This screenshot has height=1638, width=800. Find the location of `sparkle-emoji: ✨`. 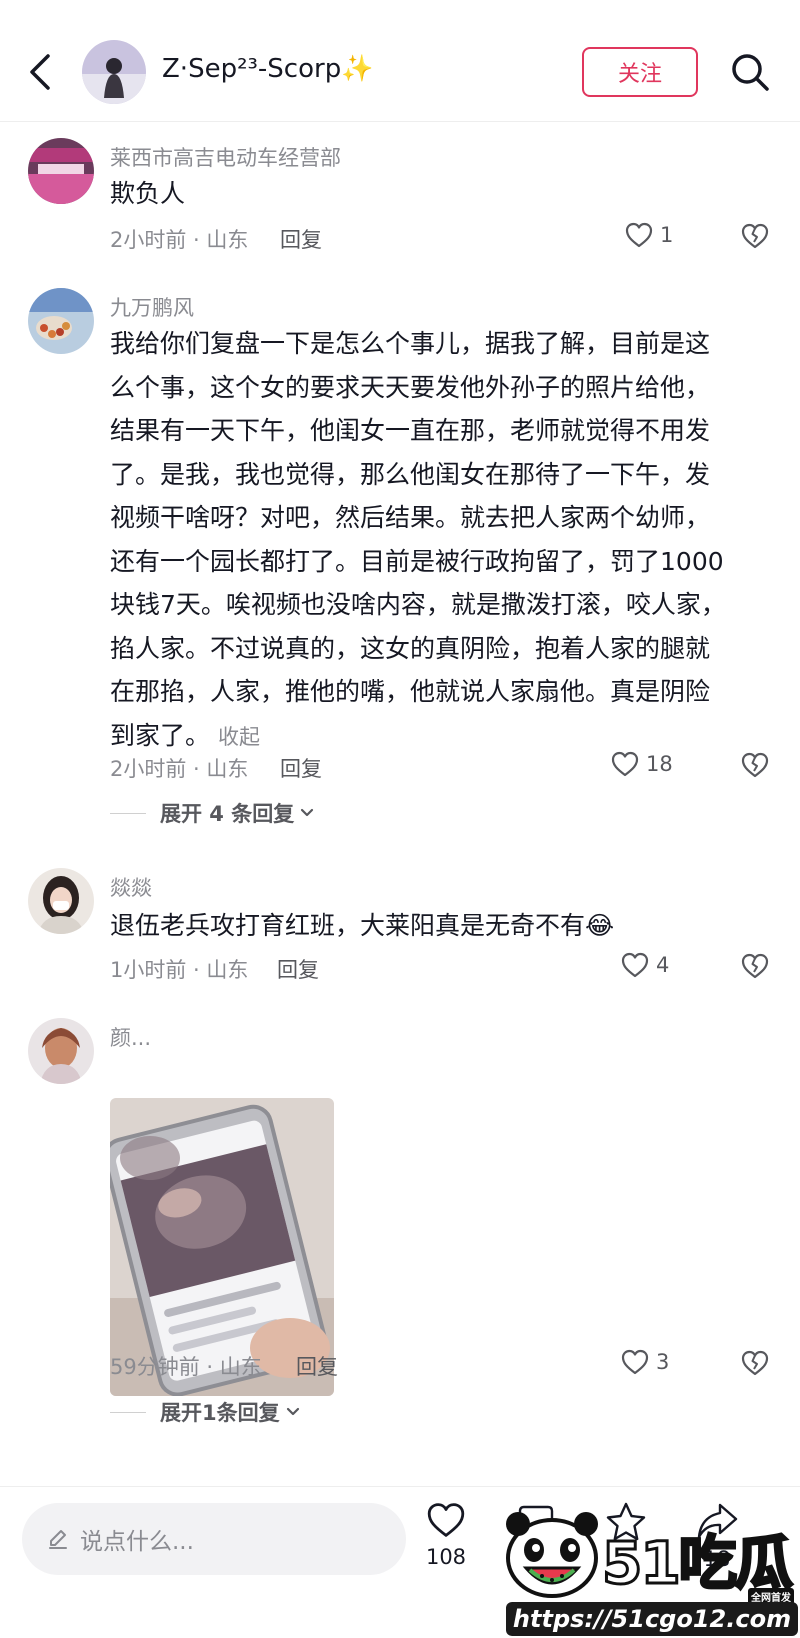

sparkle-emoji: ✨ is located at coordinates (357, 69).